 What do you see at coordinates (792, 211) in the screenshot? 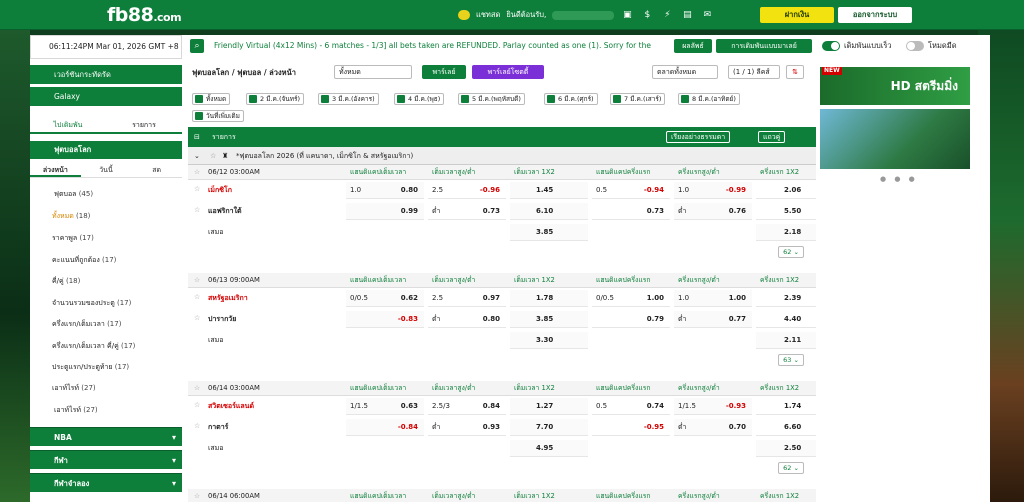
I see `odds-value: 5.50` at bounding box center [792, 211].